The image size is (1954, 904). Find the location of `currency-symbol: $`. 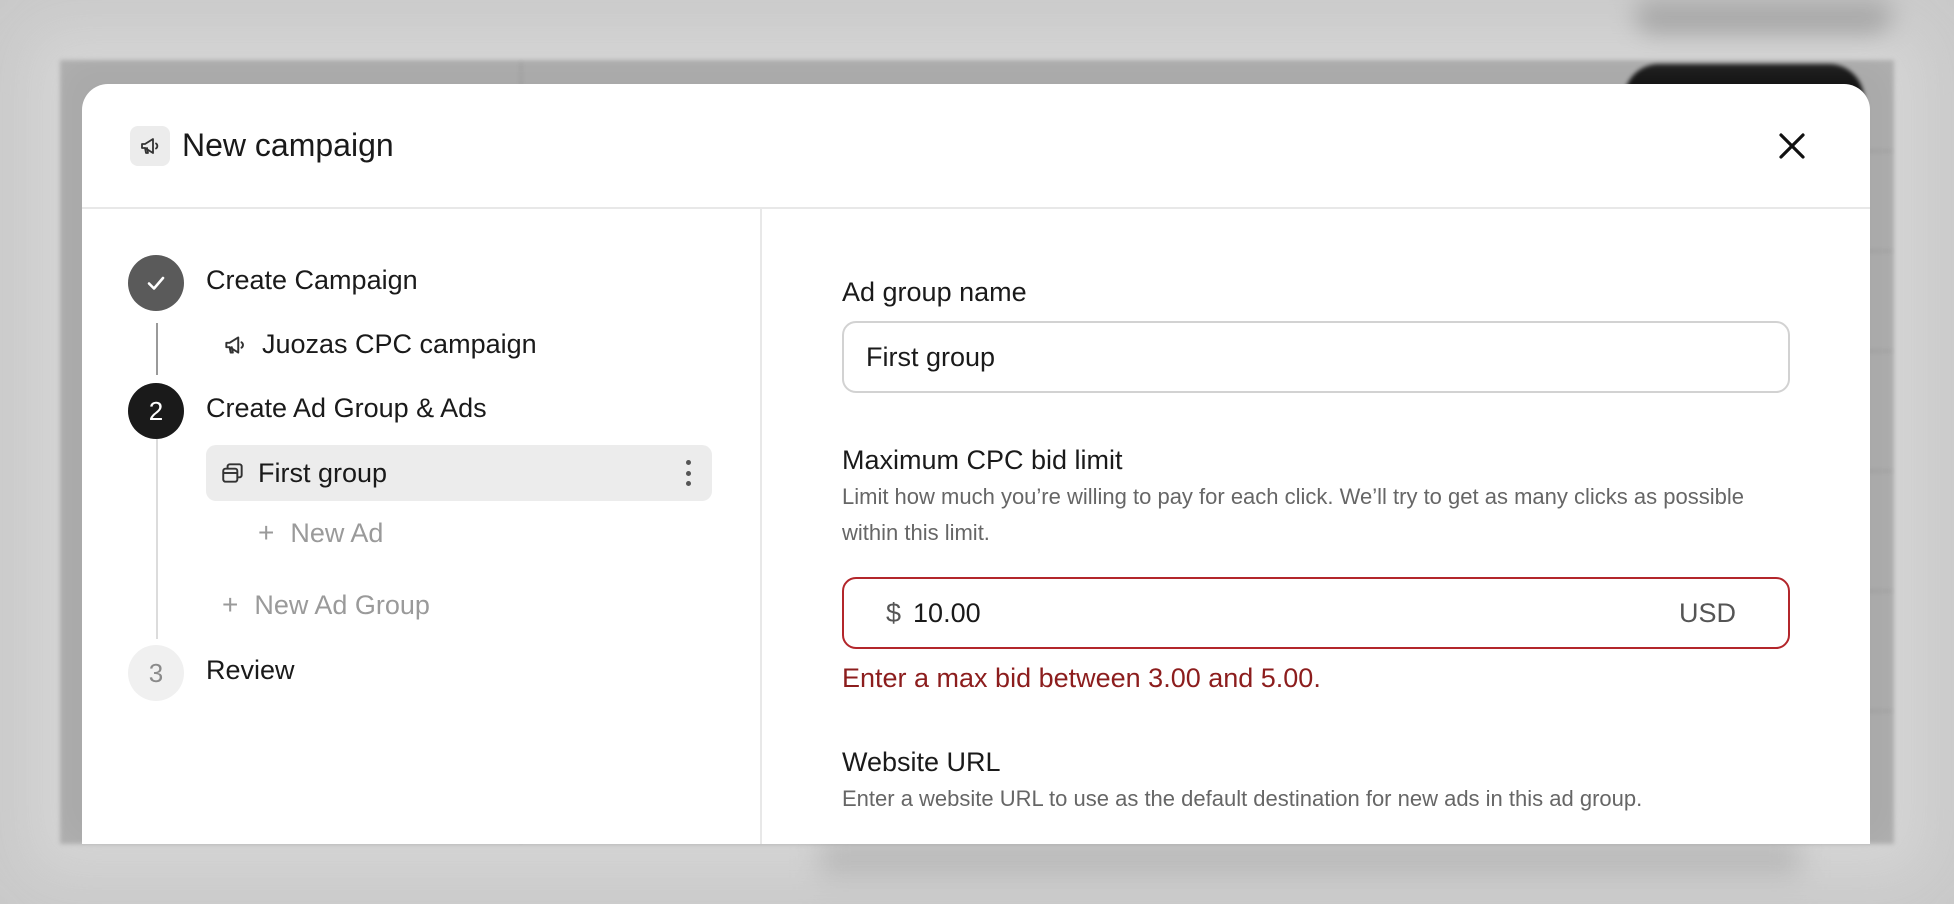

currency-symbol: $ is located at coordinates (894, 612).